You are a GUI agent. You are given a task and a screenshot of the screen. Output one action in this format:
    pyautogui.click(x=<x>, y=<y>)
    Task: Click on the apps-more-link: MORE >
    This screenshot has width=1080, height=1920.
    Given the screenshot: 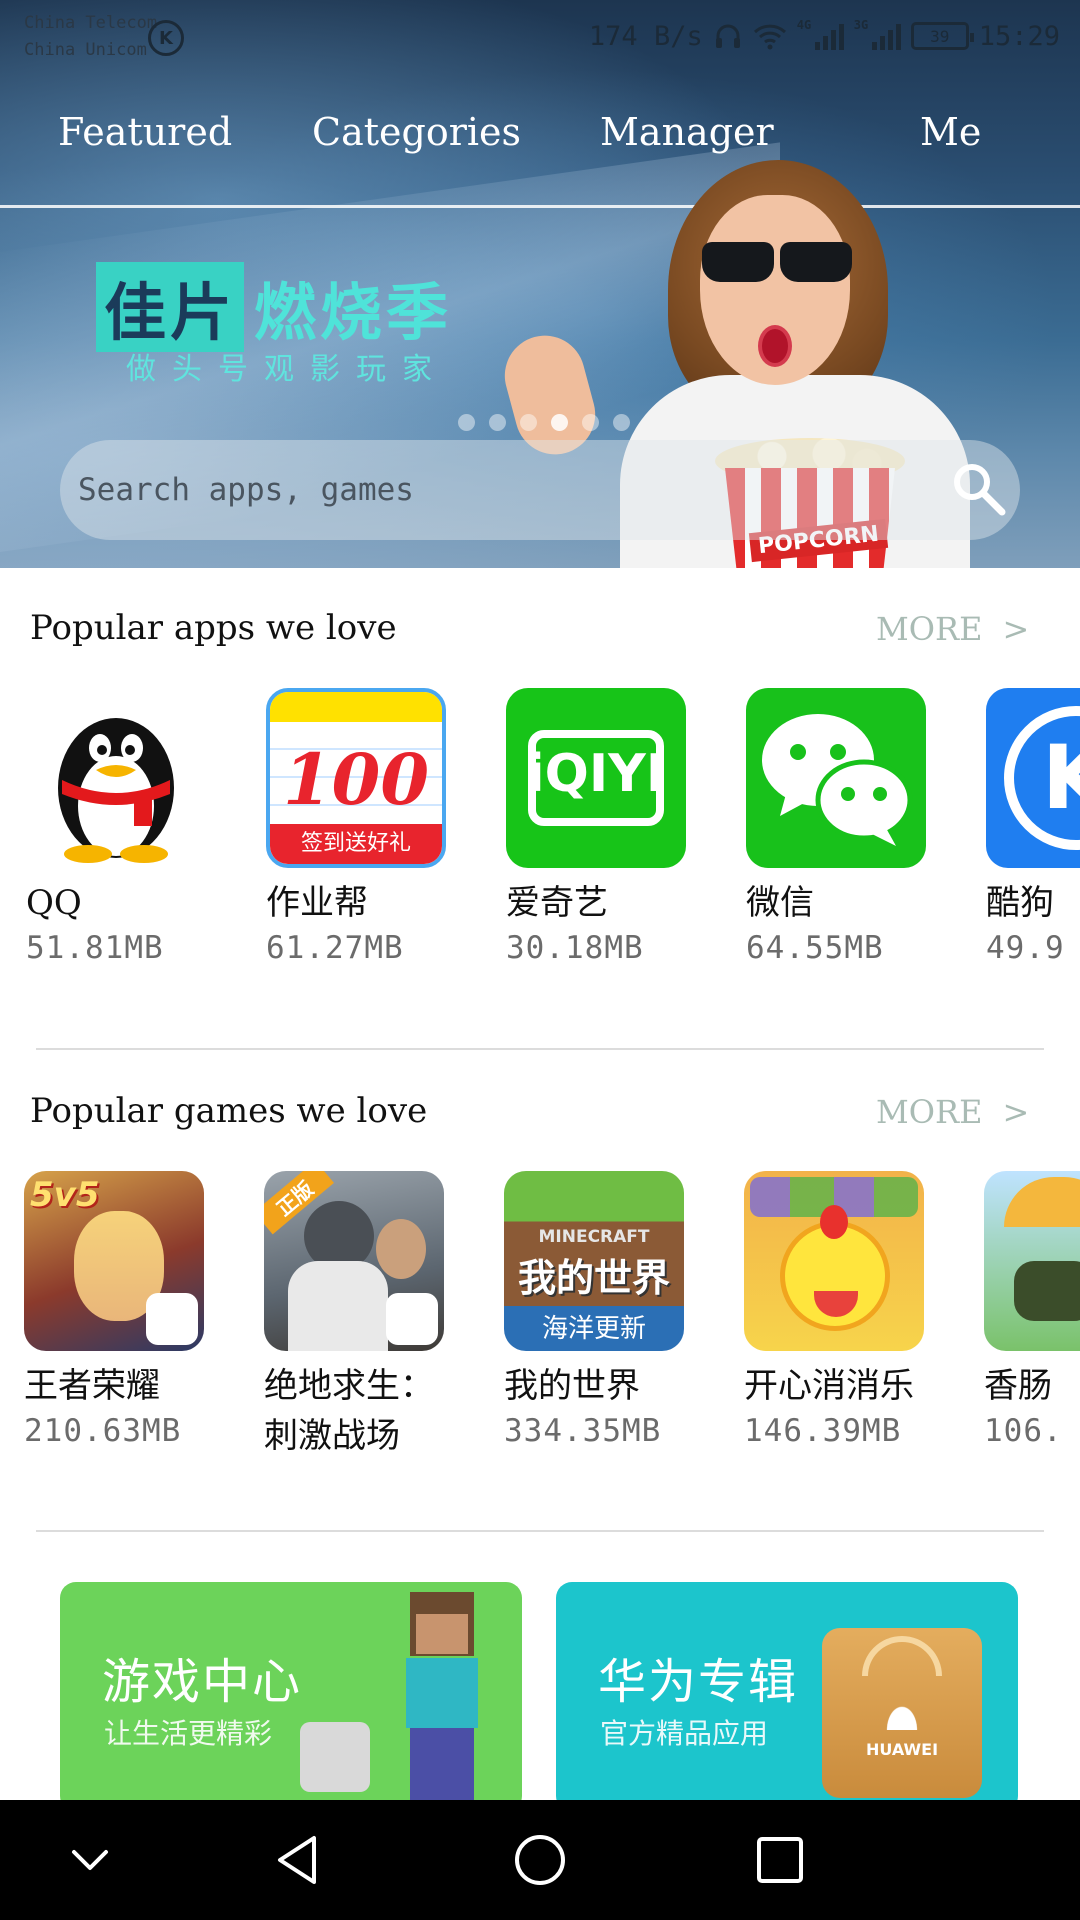 What is the action you would take?
    pyautogui.click(x=952, y=629)
    